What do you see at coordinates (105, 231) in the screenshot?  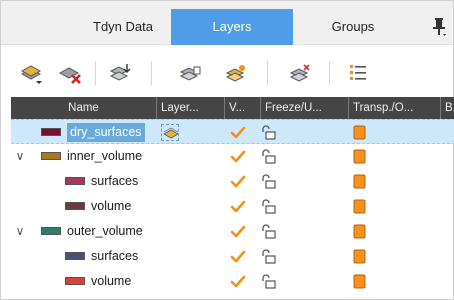 I see `layer-name: outer_volume` at bounding box center [105, 231].